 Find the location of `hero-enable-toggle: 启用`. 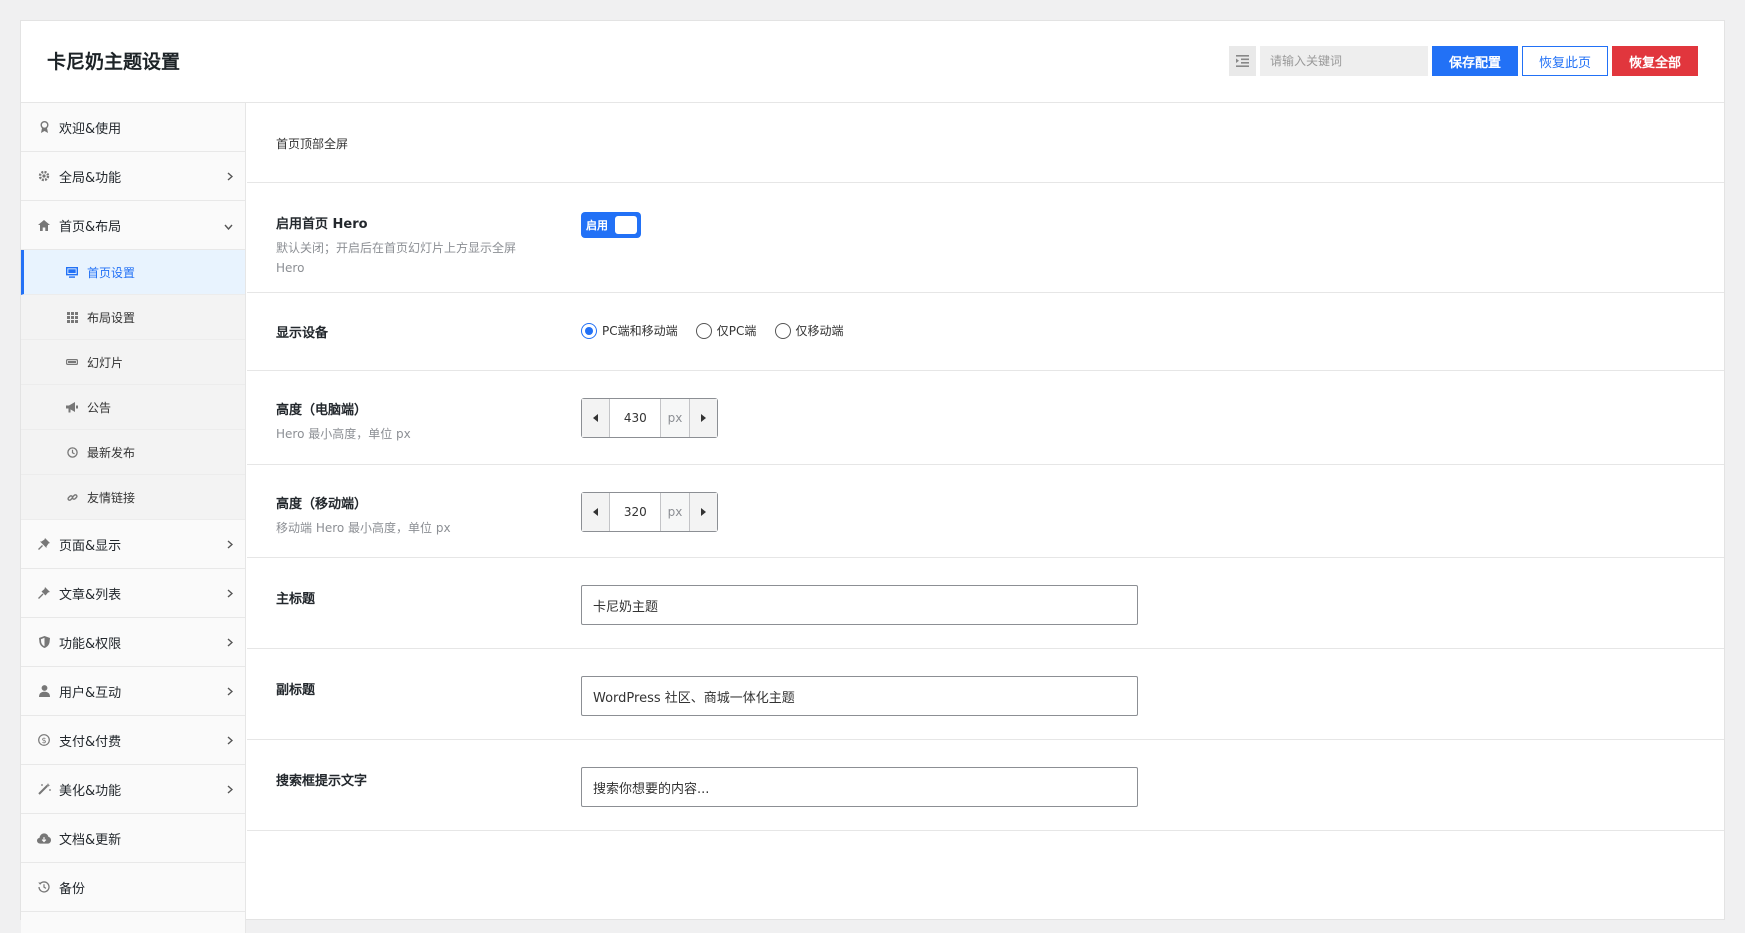

hero-enable-toggle: 启用 is located at coordinates (611, 225).